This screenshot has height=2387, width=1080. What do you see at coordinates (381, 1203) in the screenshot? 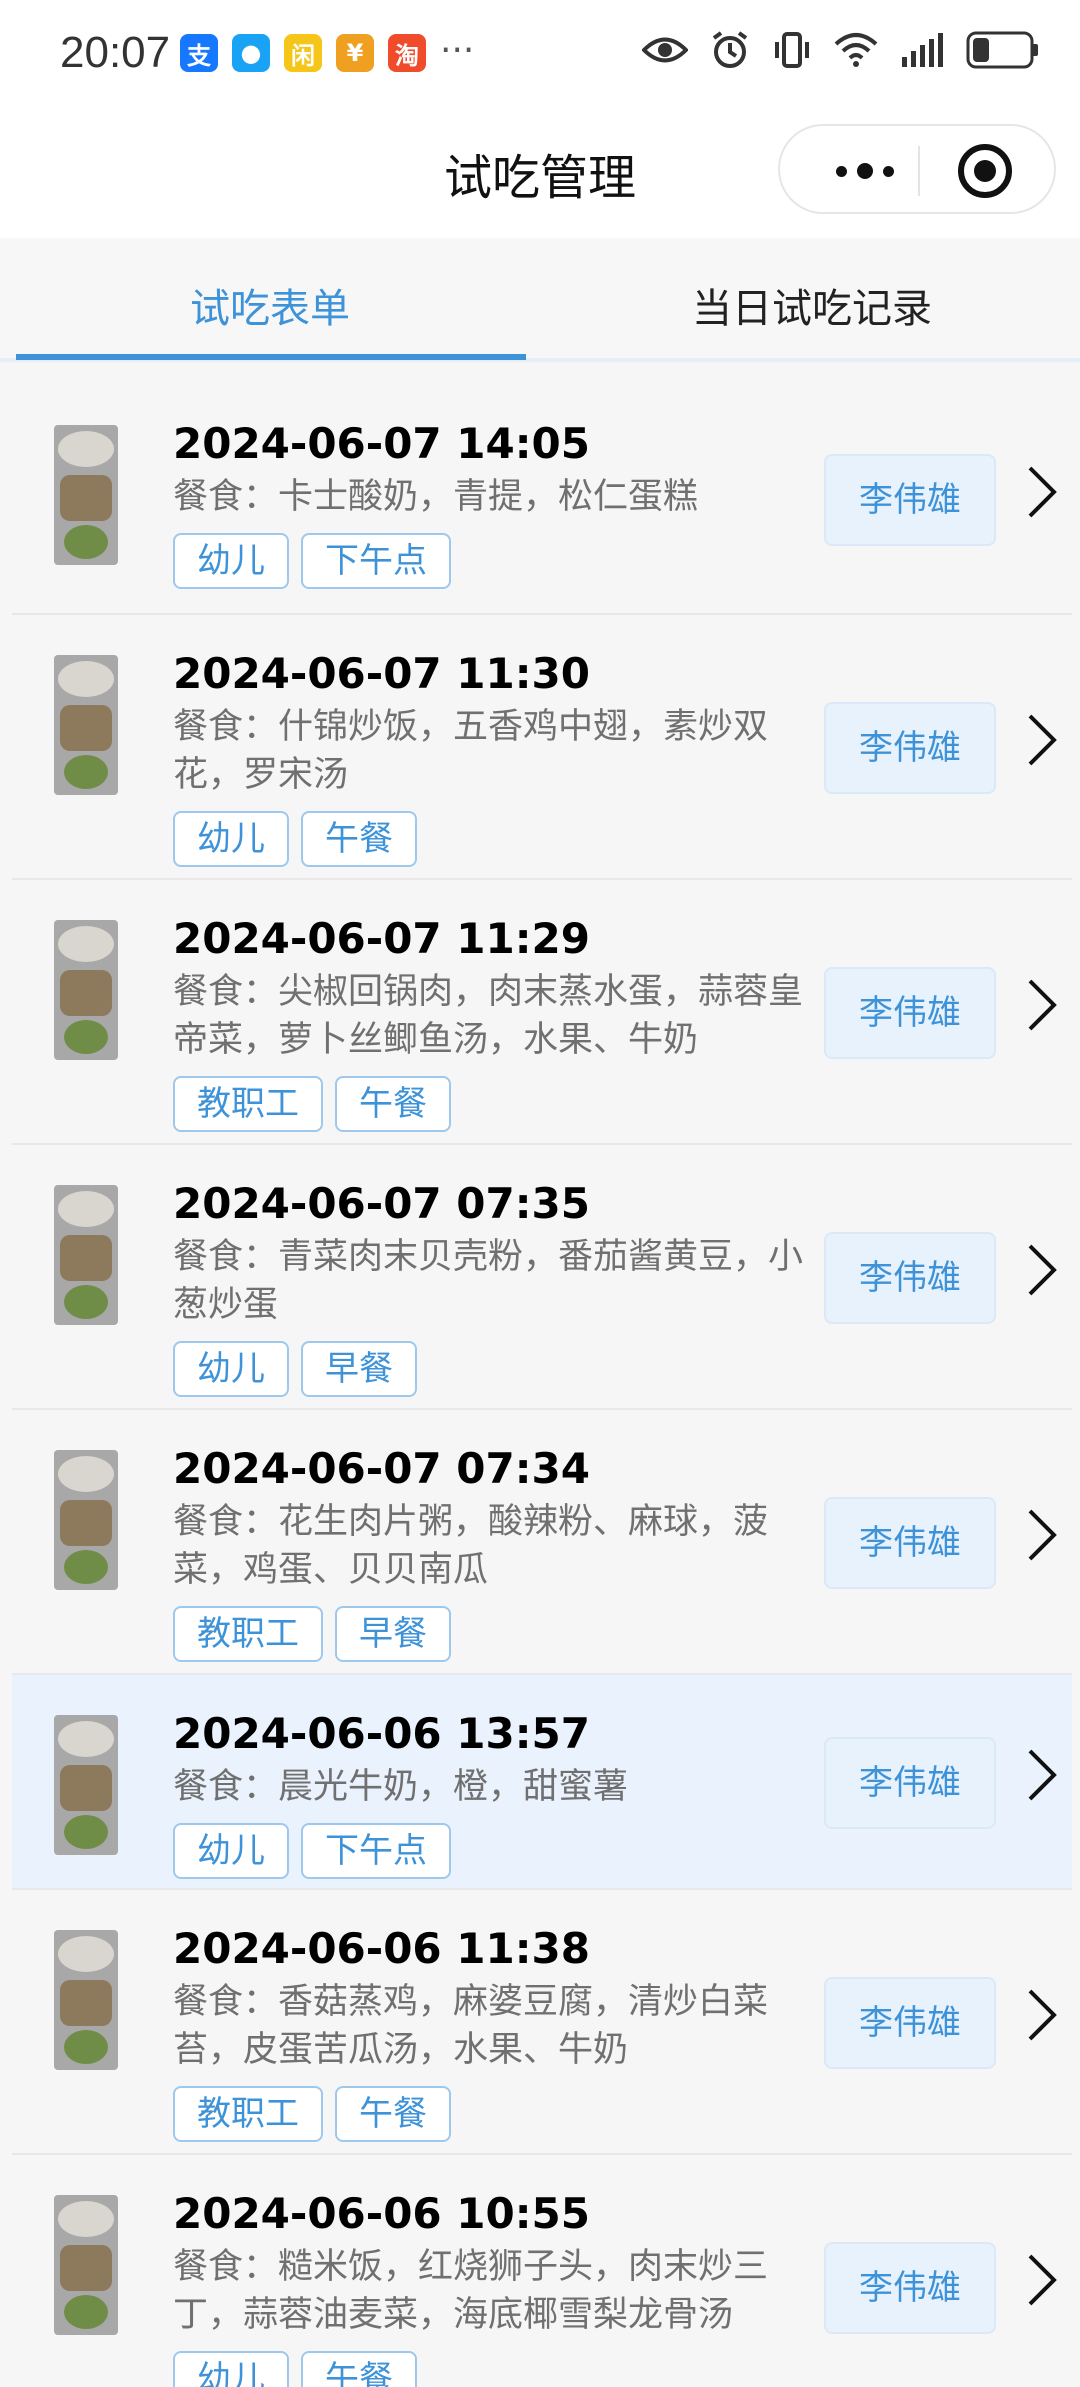
I see `record-time: 2024-06-07 07:35` at bounding box center [381, 1203].